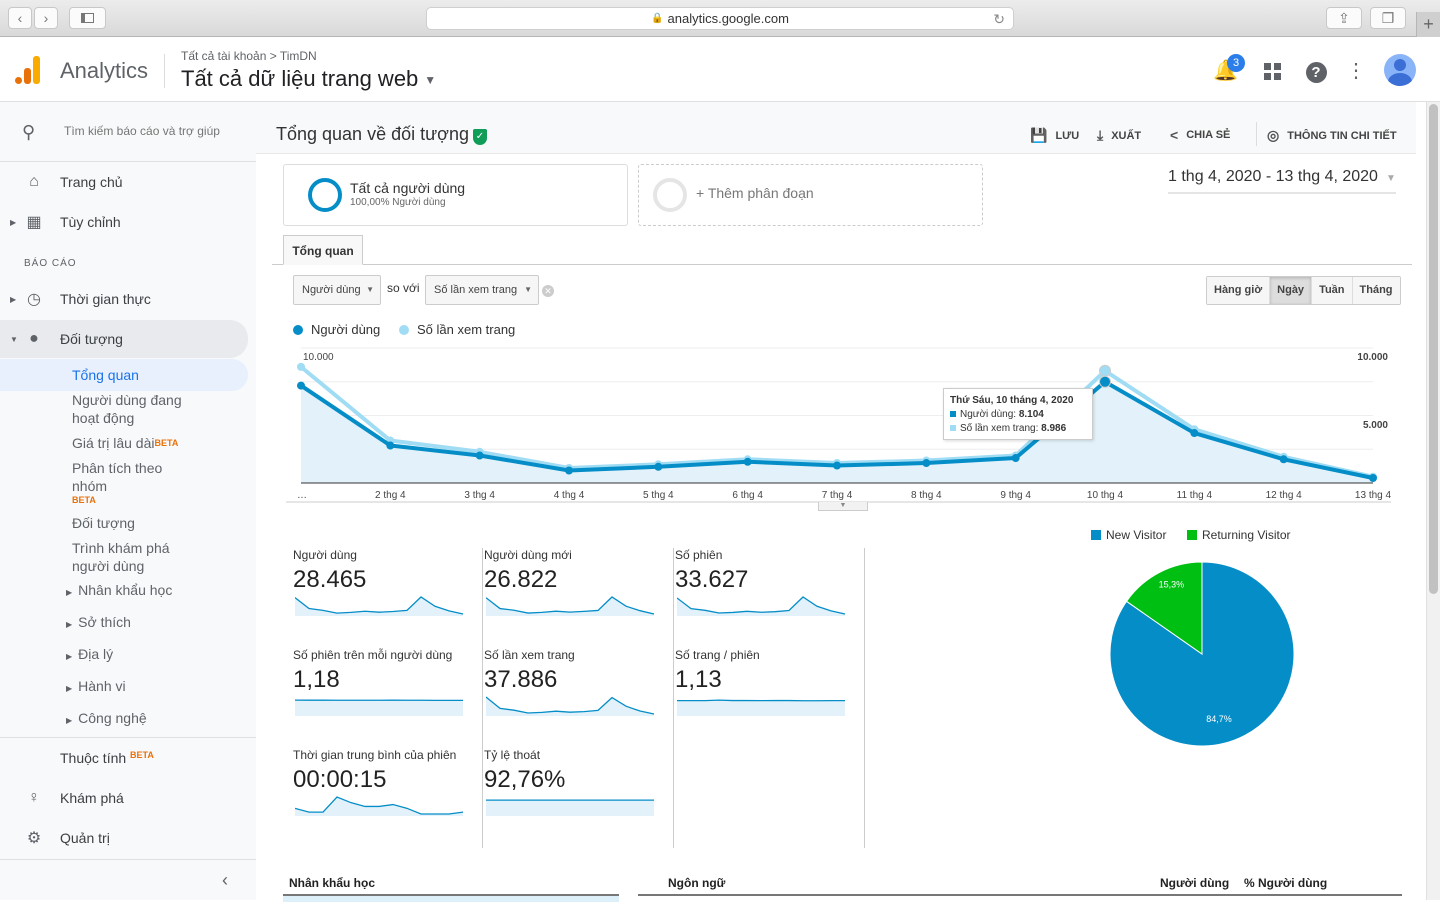  I want to click on metric-value: 37.886, so click(520, 680).